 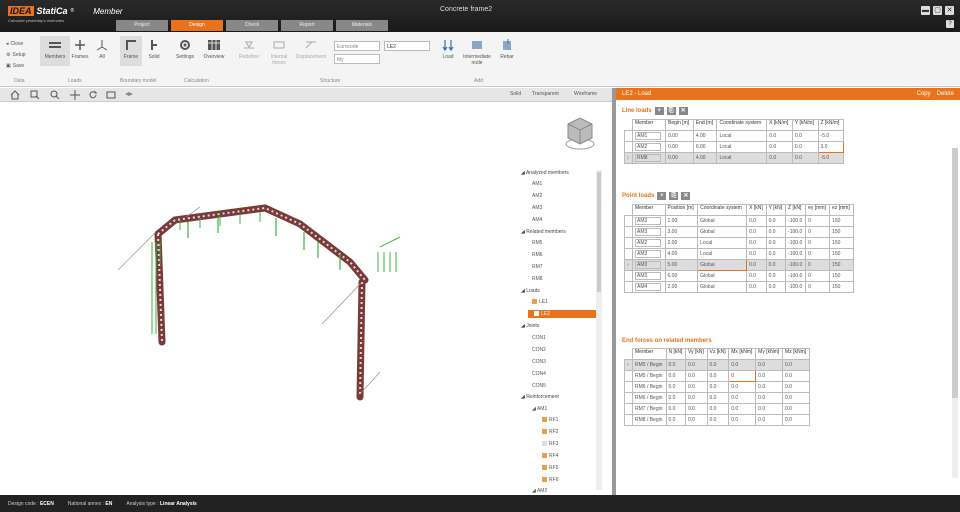 I want to click on cell: RM6 / Begin, so click(x=649, y=387).